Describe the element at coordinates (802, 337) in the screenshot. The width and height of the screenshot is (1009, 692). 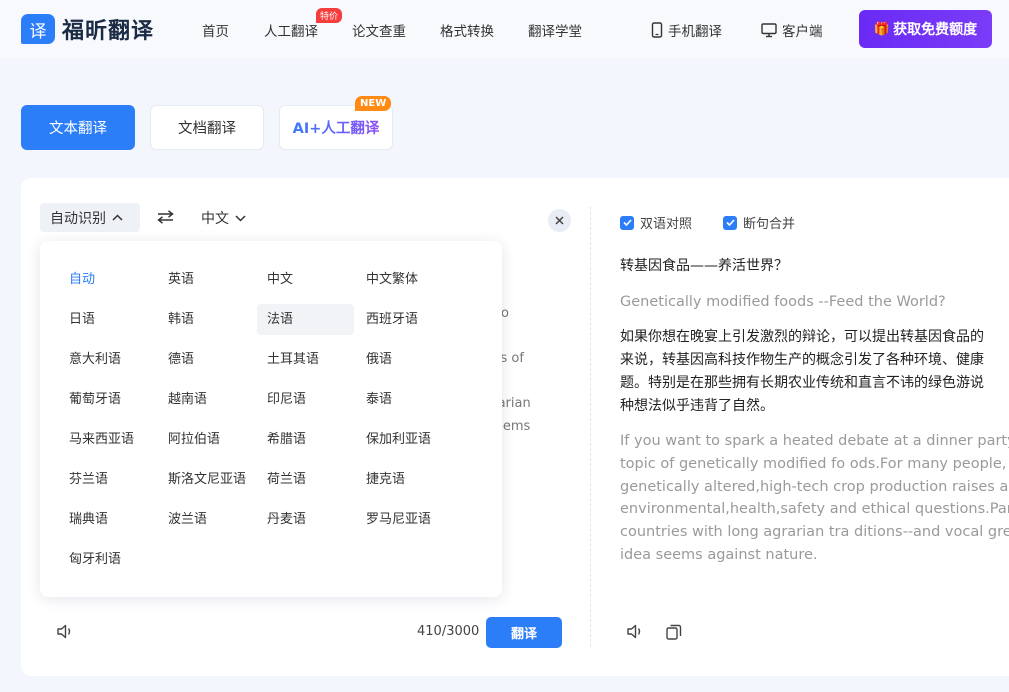
I see `result-translation-line: 如果你想在晚宴上引发激烈的辩论，可以提出转基因食品的` at that location.